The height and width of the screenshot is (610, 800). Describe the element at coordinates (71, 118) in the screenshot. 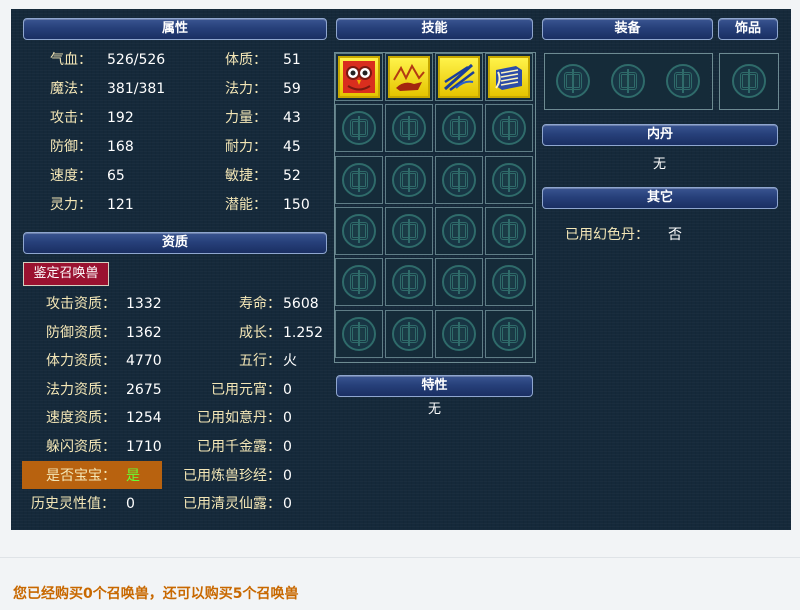

I see `attr-label: 攻击：` at that location.